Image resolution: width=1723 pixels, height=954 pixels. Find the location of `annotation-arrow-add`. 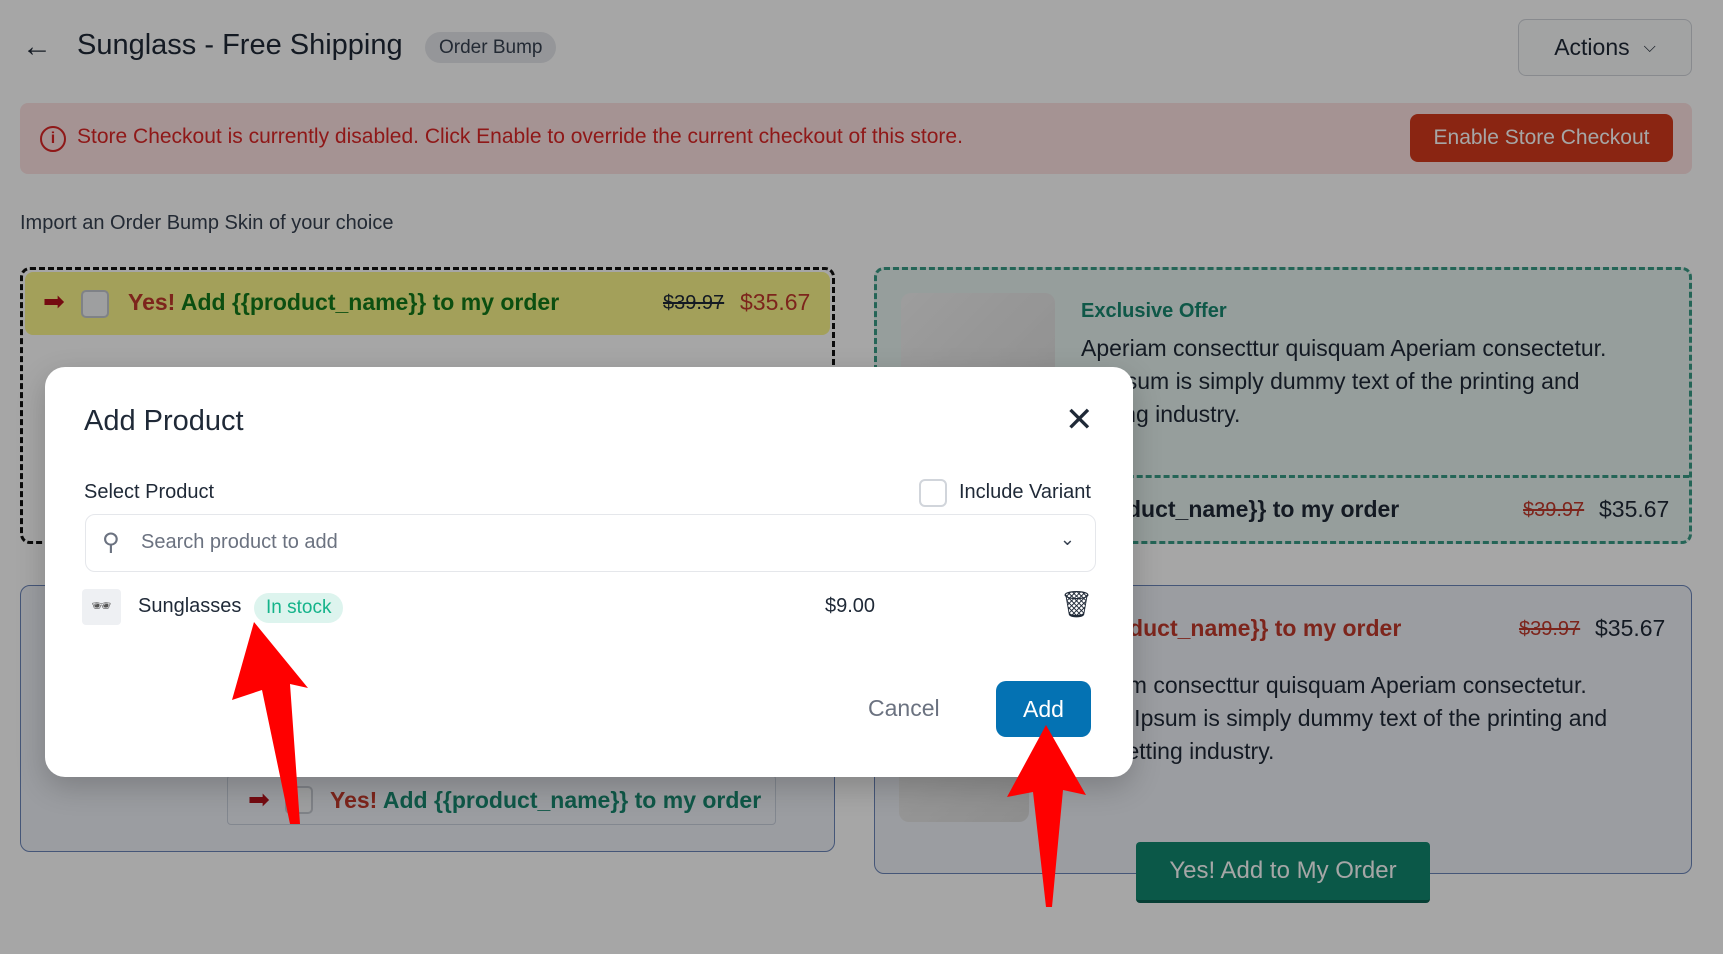

annotation-arrow-add is located at coordinates (1046, 816).